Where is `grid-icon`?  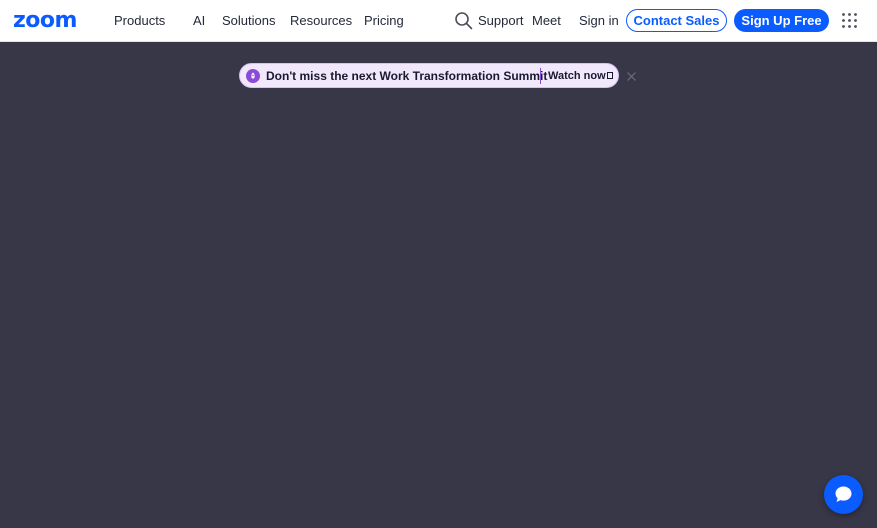 grid-icon is located at coordinates (849, 20).